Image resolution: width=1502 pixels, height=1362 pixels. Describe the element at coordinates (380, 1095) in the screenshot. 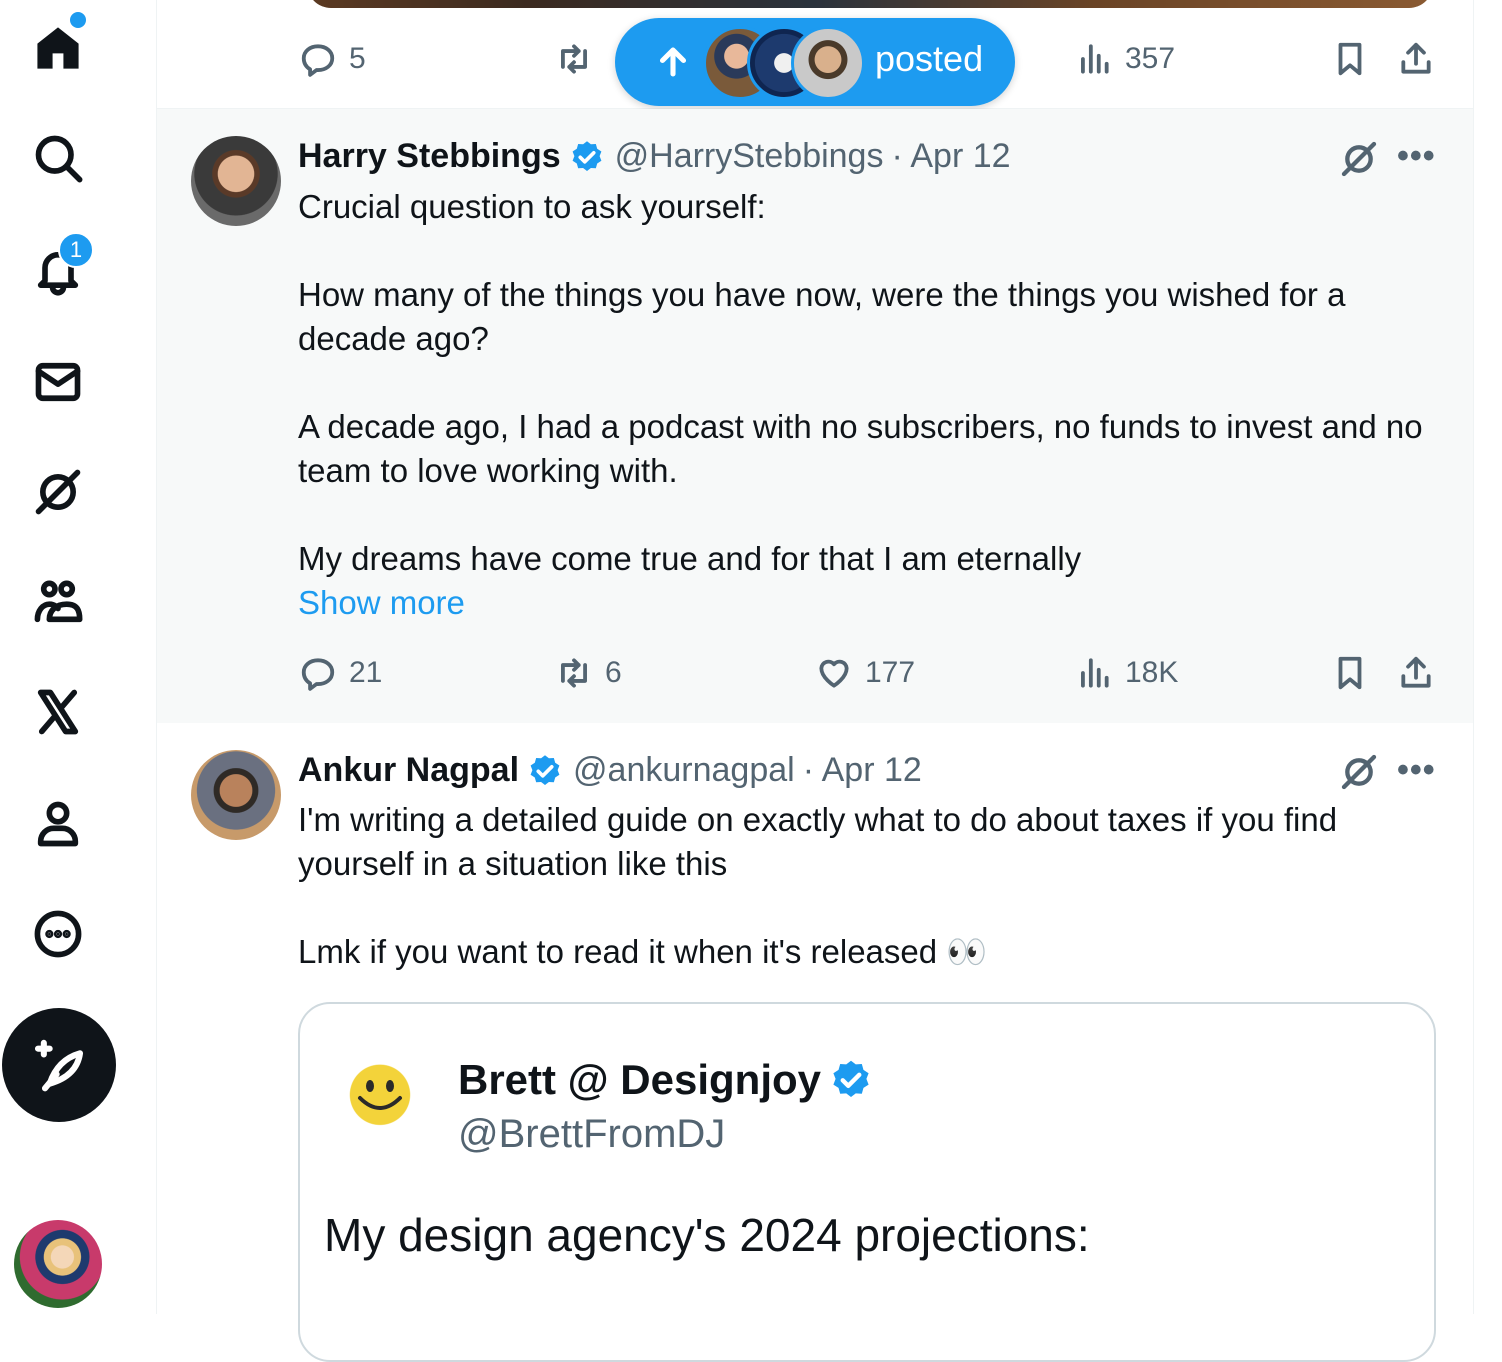

I see `smiley-face-icon` at that location.